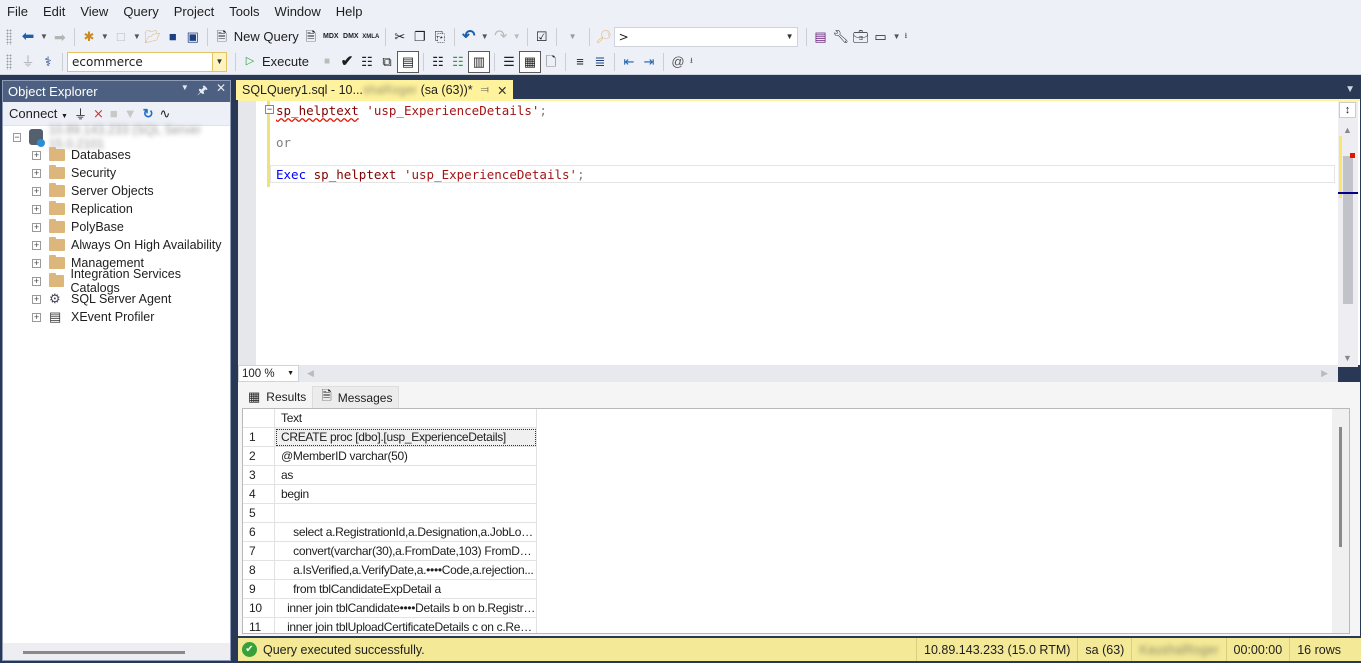 The height and width of the screenshot is (663, 1361). Describe the element at coordinates (367, 62) in the screenshot. I see `display-estimated-plan-button: ☷` at that location.